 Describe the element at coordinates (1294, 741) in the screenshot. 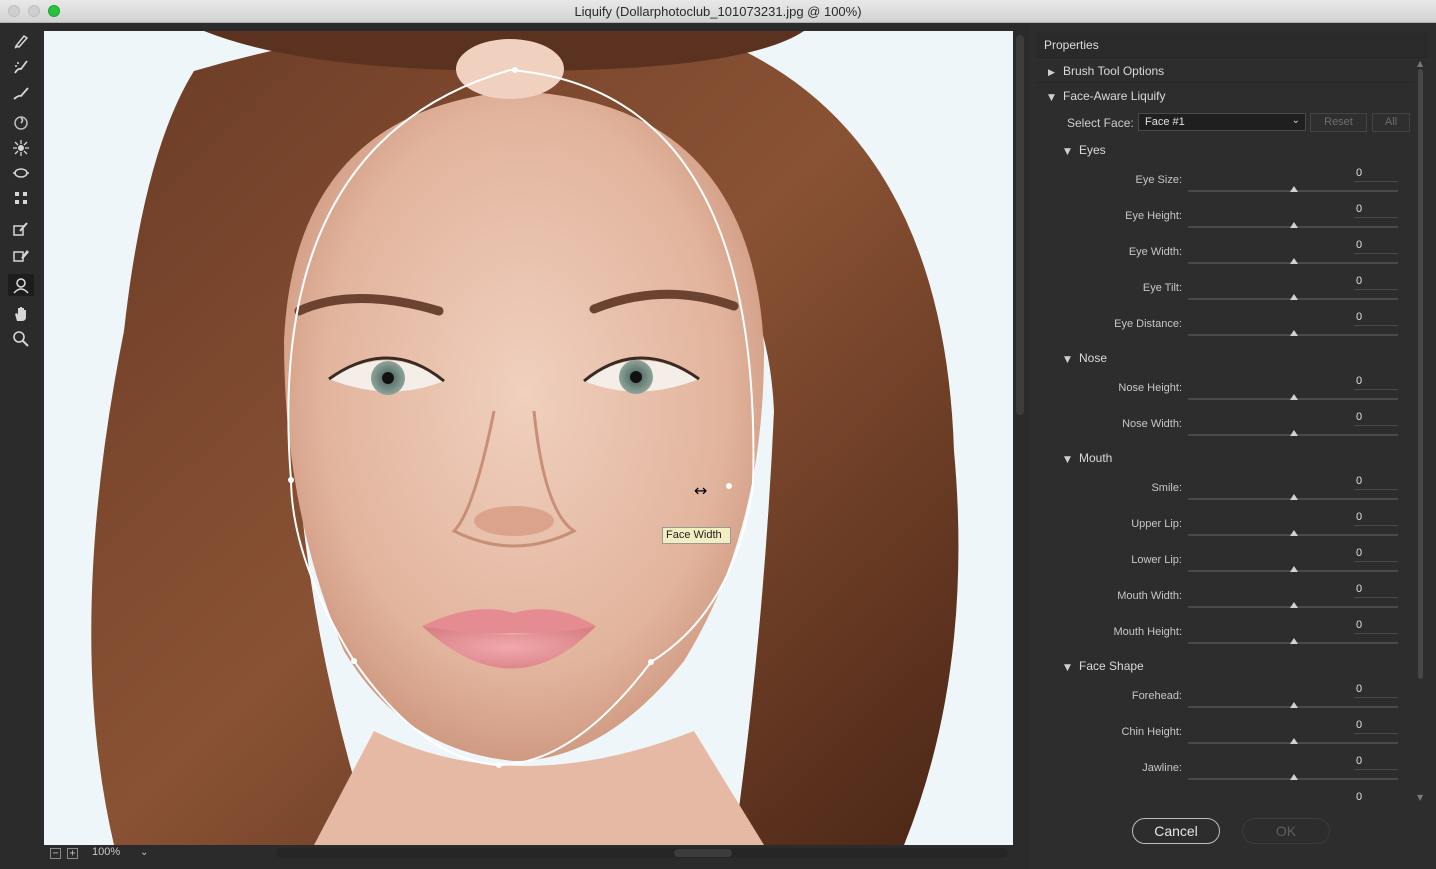

I see `chin-height-slider-thumb` at that location.